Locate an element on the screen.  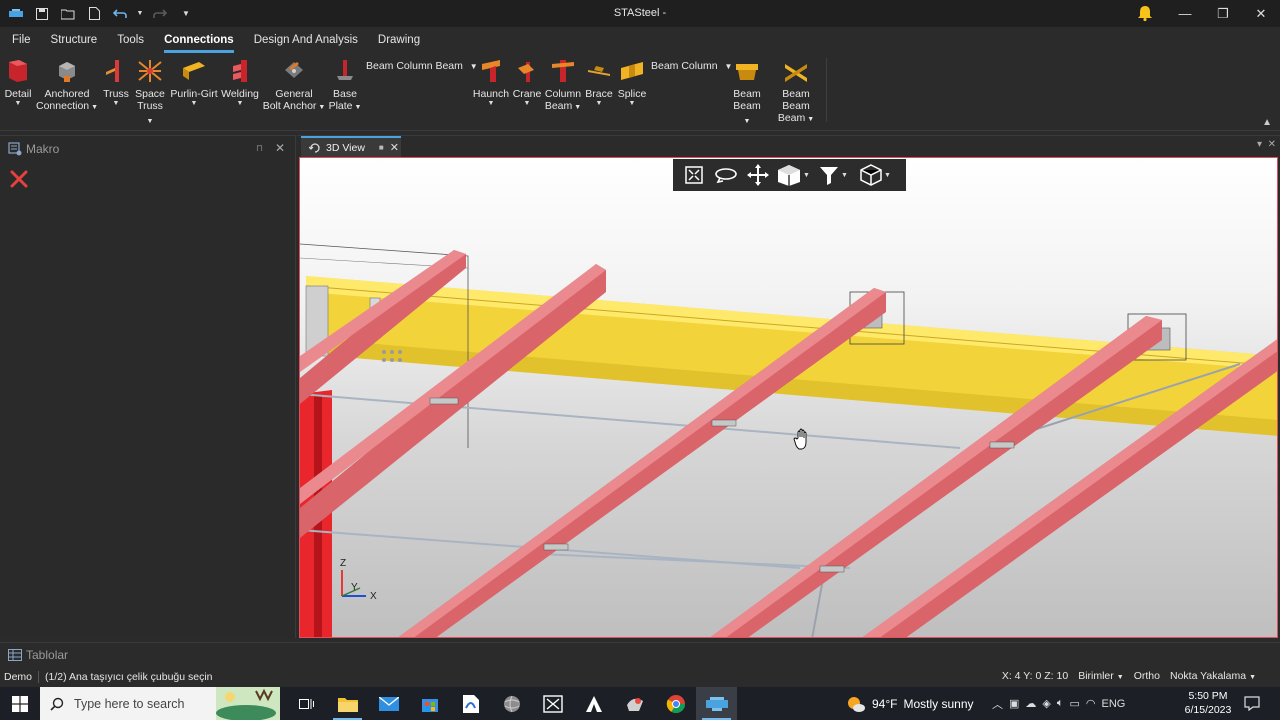
column-beam-button: Column Beam ▼ is located at coordinates (563, 86).